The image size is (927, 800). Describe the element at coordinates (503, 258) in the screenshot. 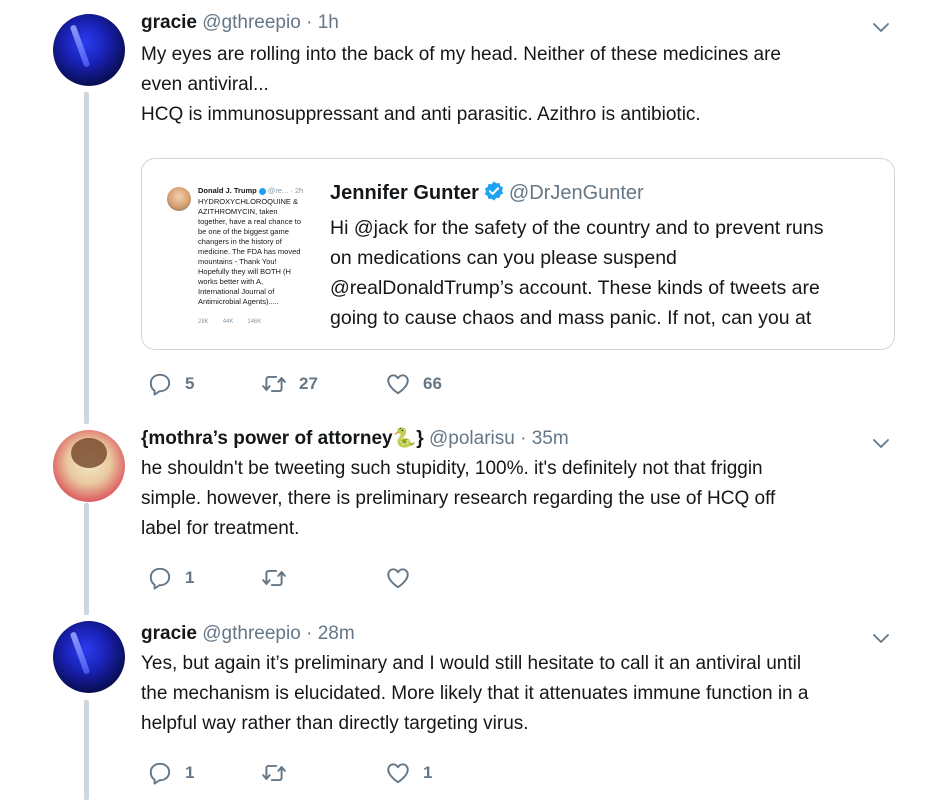

I see `quoted-text-line: on medications can you please suspend` at that location.